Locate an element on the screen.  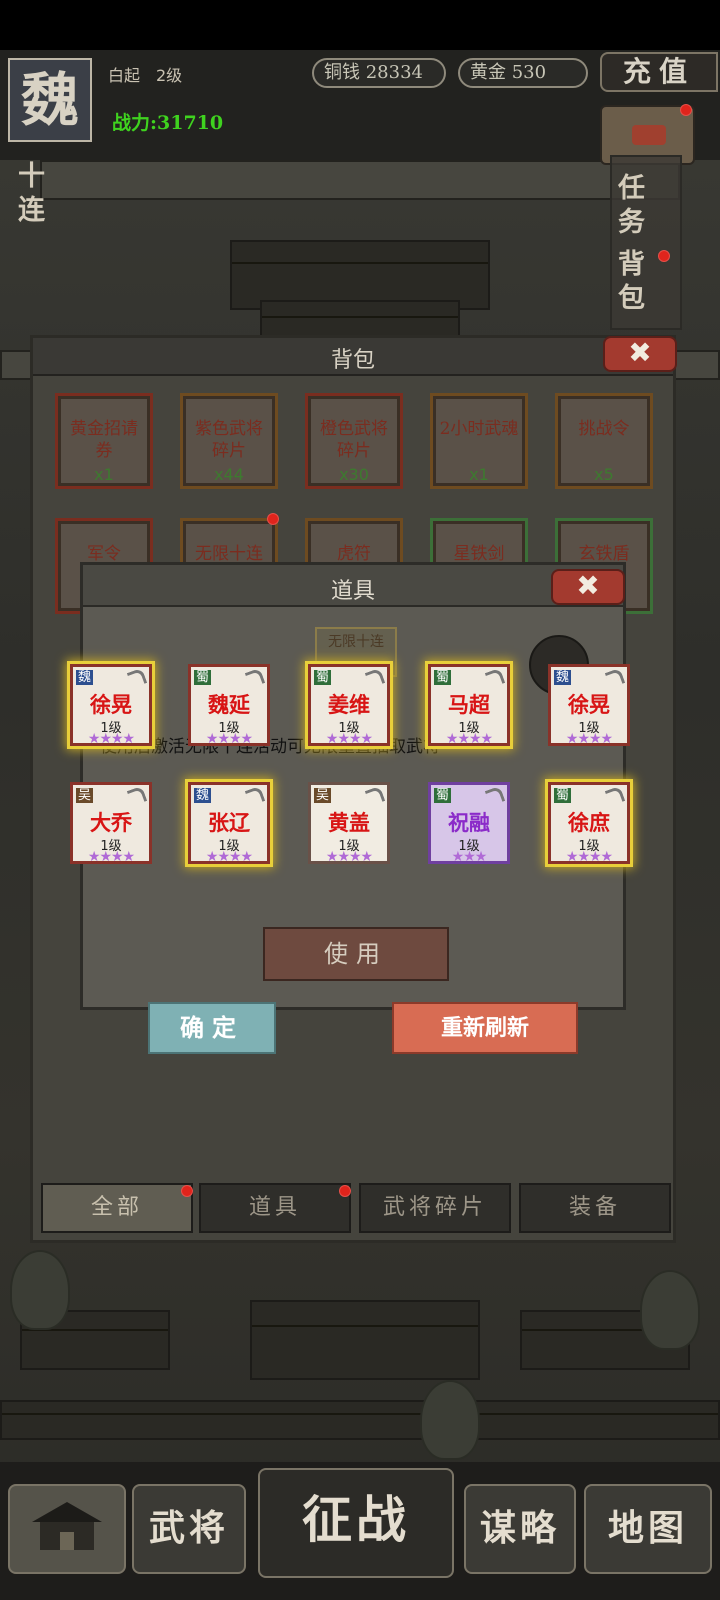
item-slot: 黄金招请券 x1 is located at coordinates (104, 441).